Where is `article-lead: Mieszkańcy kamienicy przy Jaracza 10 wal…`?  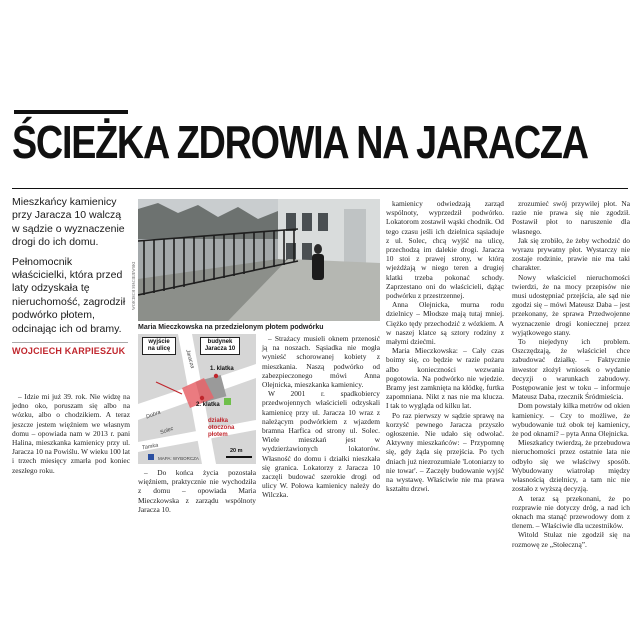
article-lead: Mieszkańcy kamienicy przy Jaracza 10 wal… is located at coordinates (70, 276).